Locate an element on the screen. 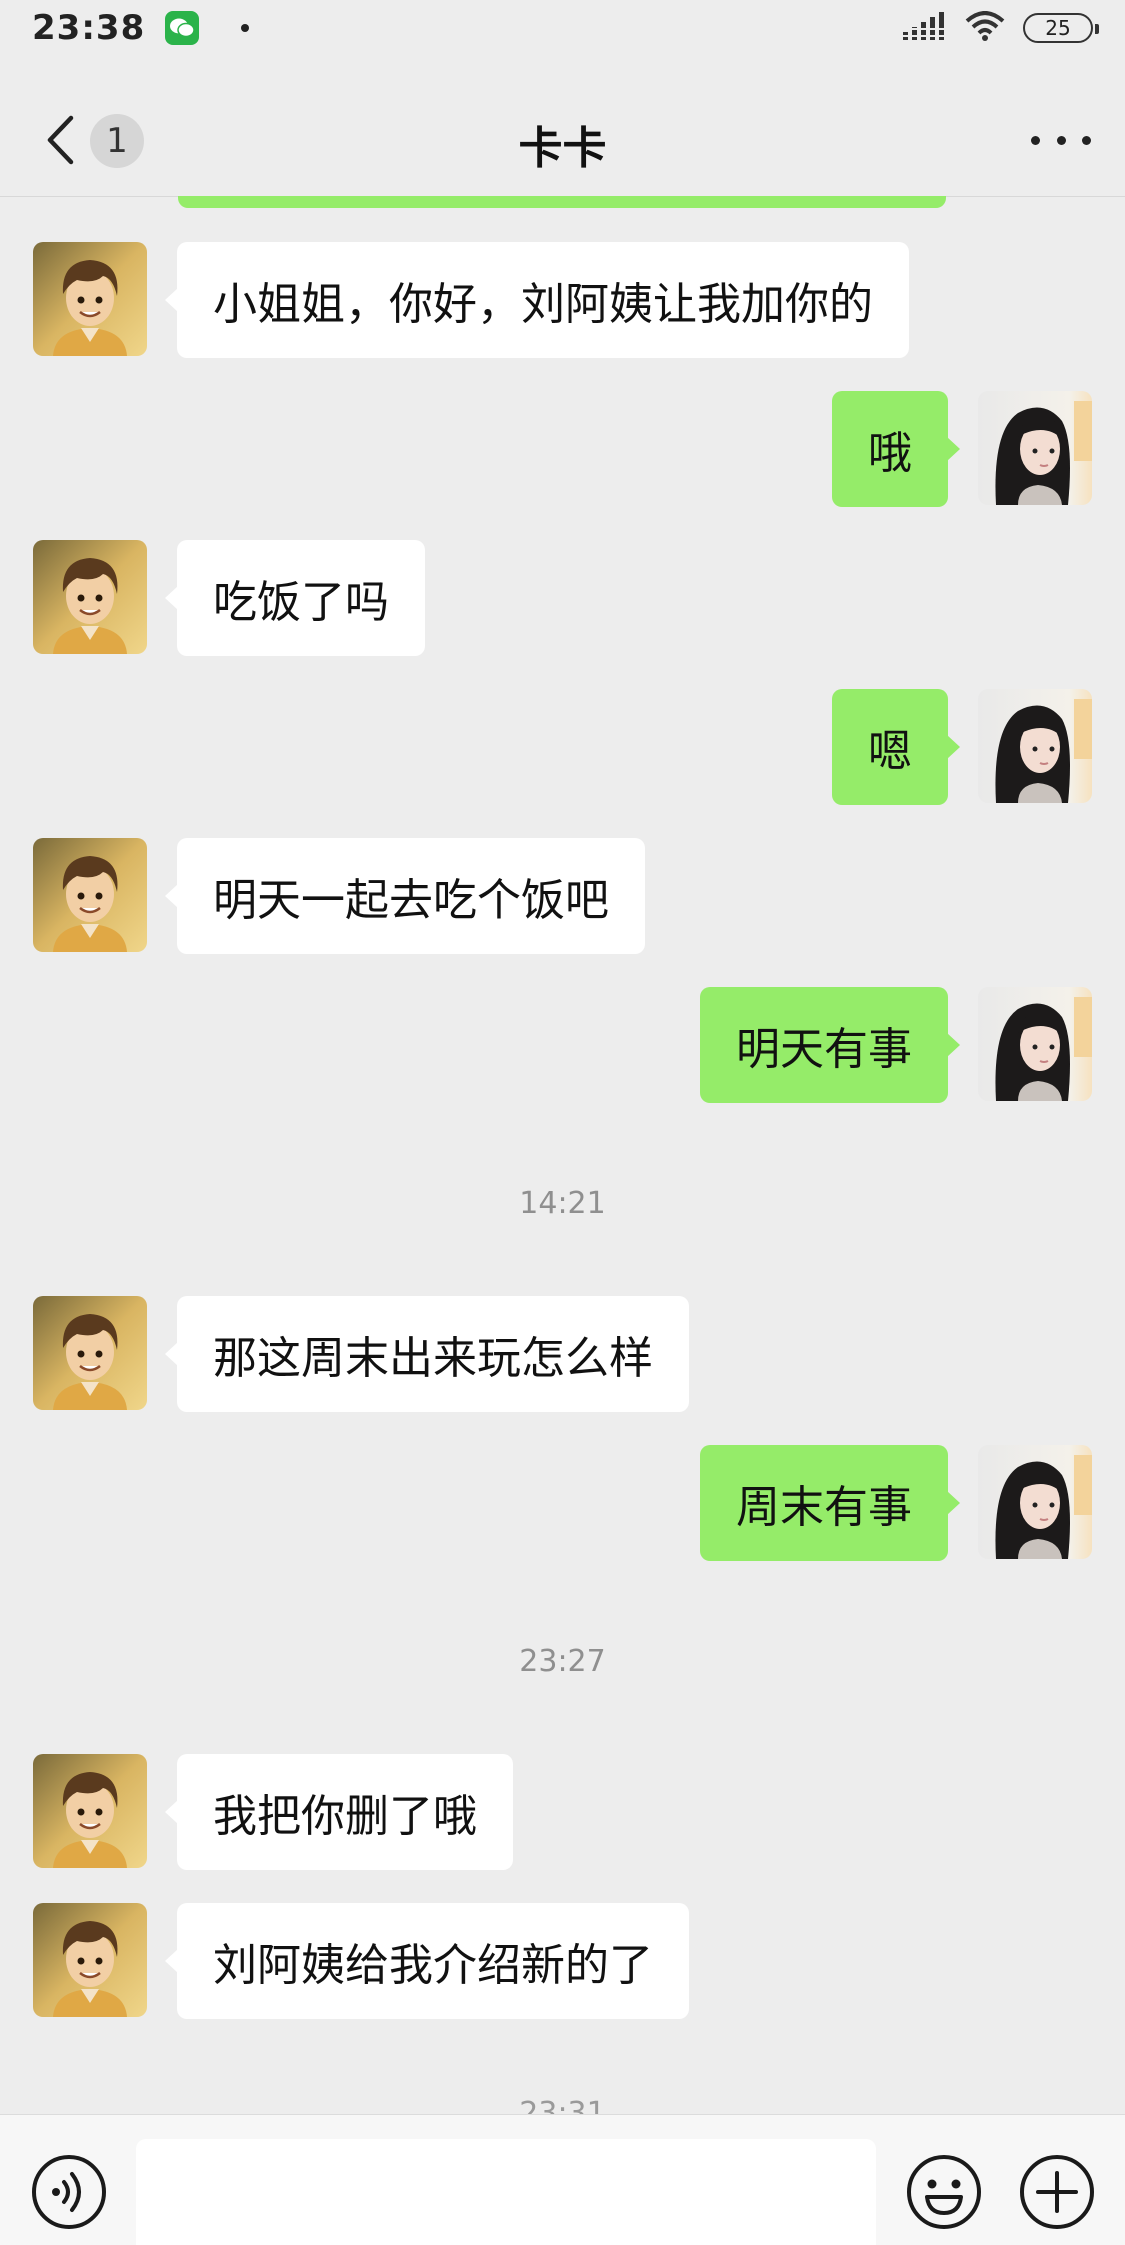 This screenshot has width=1125, height=2245. message-input is located at coordinates (506, 2192).